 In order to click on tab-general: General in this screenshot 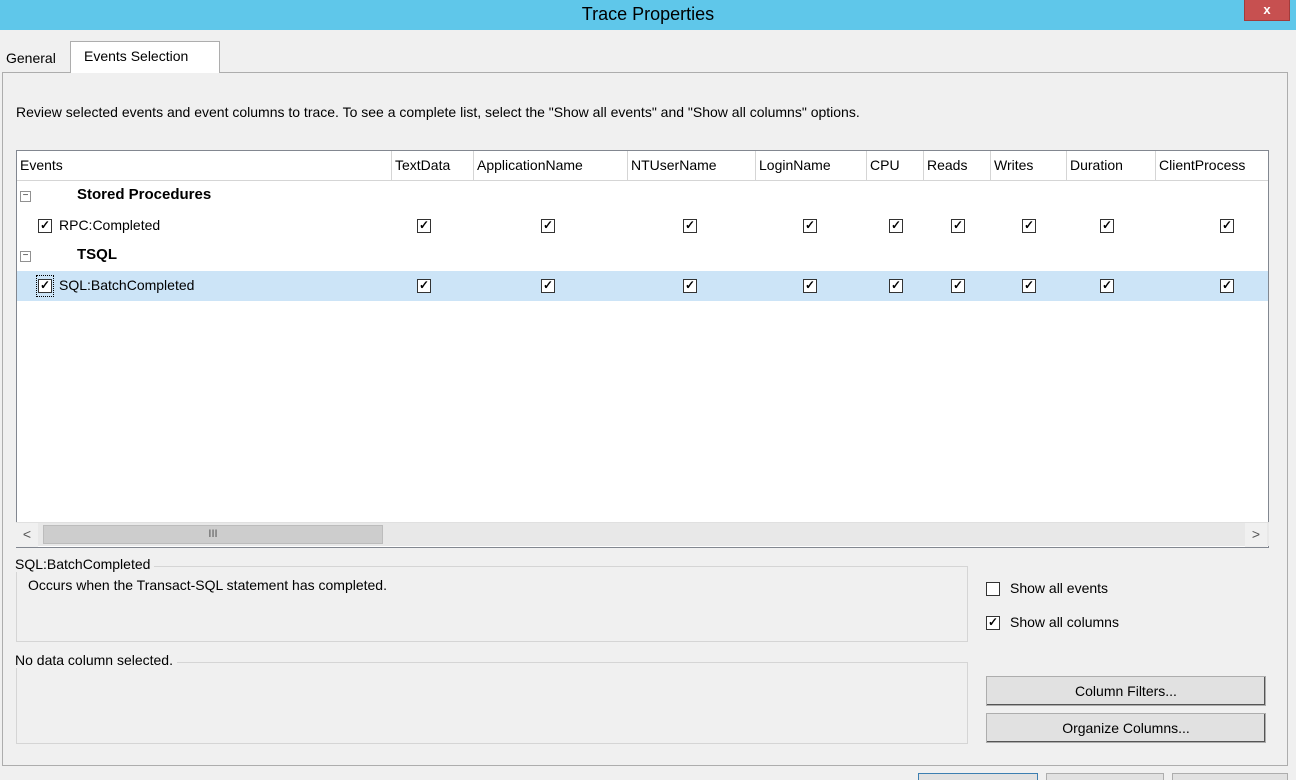, I will do `click(31, 58)`.